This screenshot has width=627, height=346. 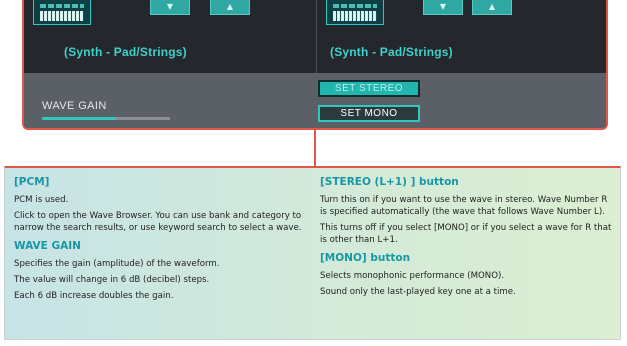 I want to click on wave-gain-area, so click(x=315, y=100).